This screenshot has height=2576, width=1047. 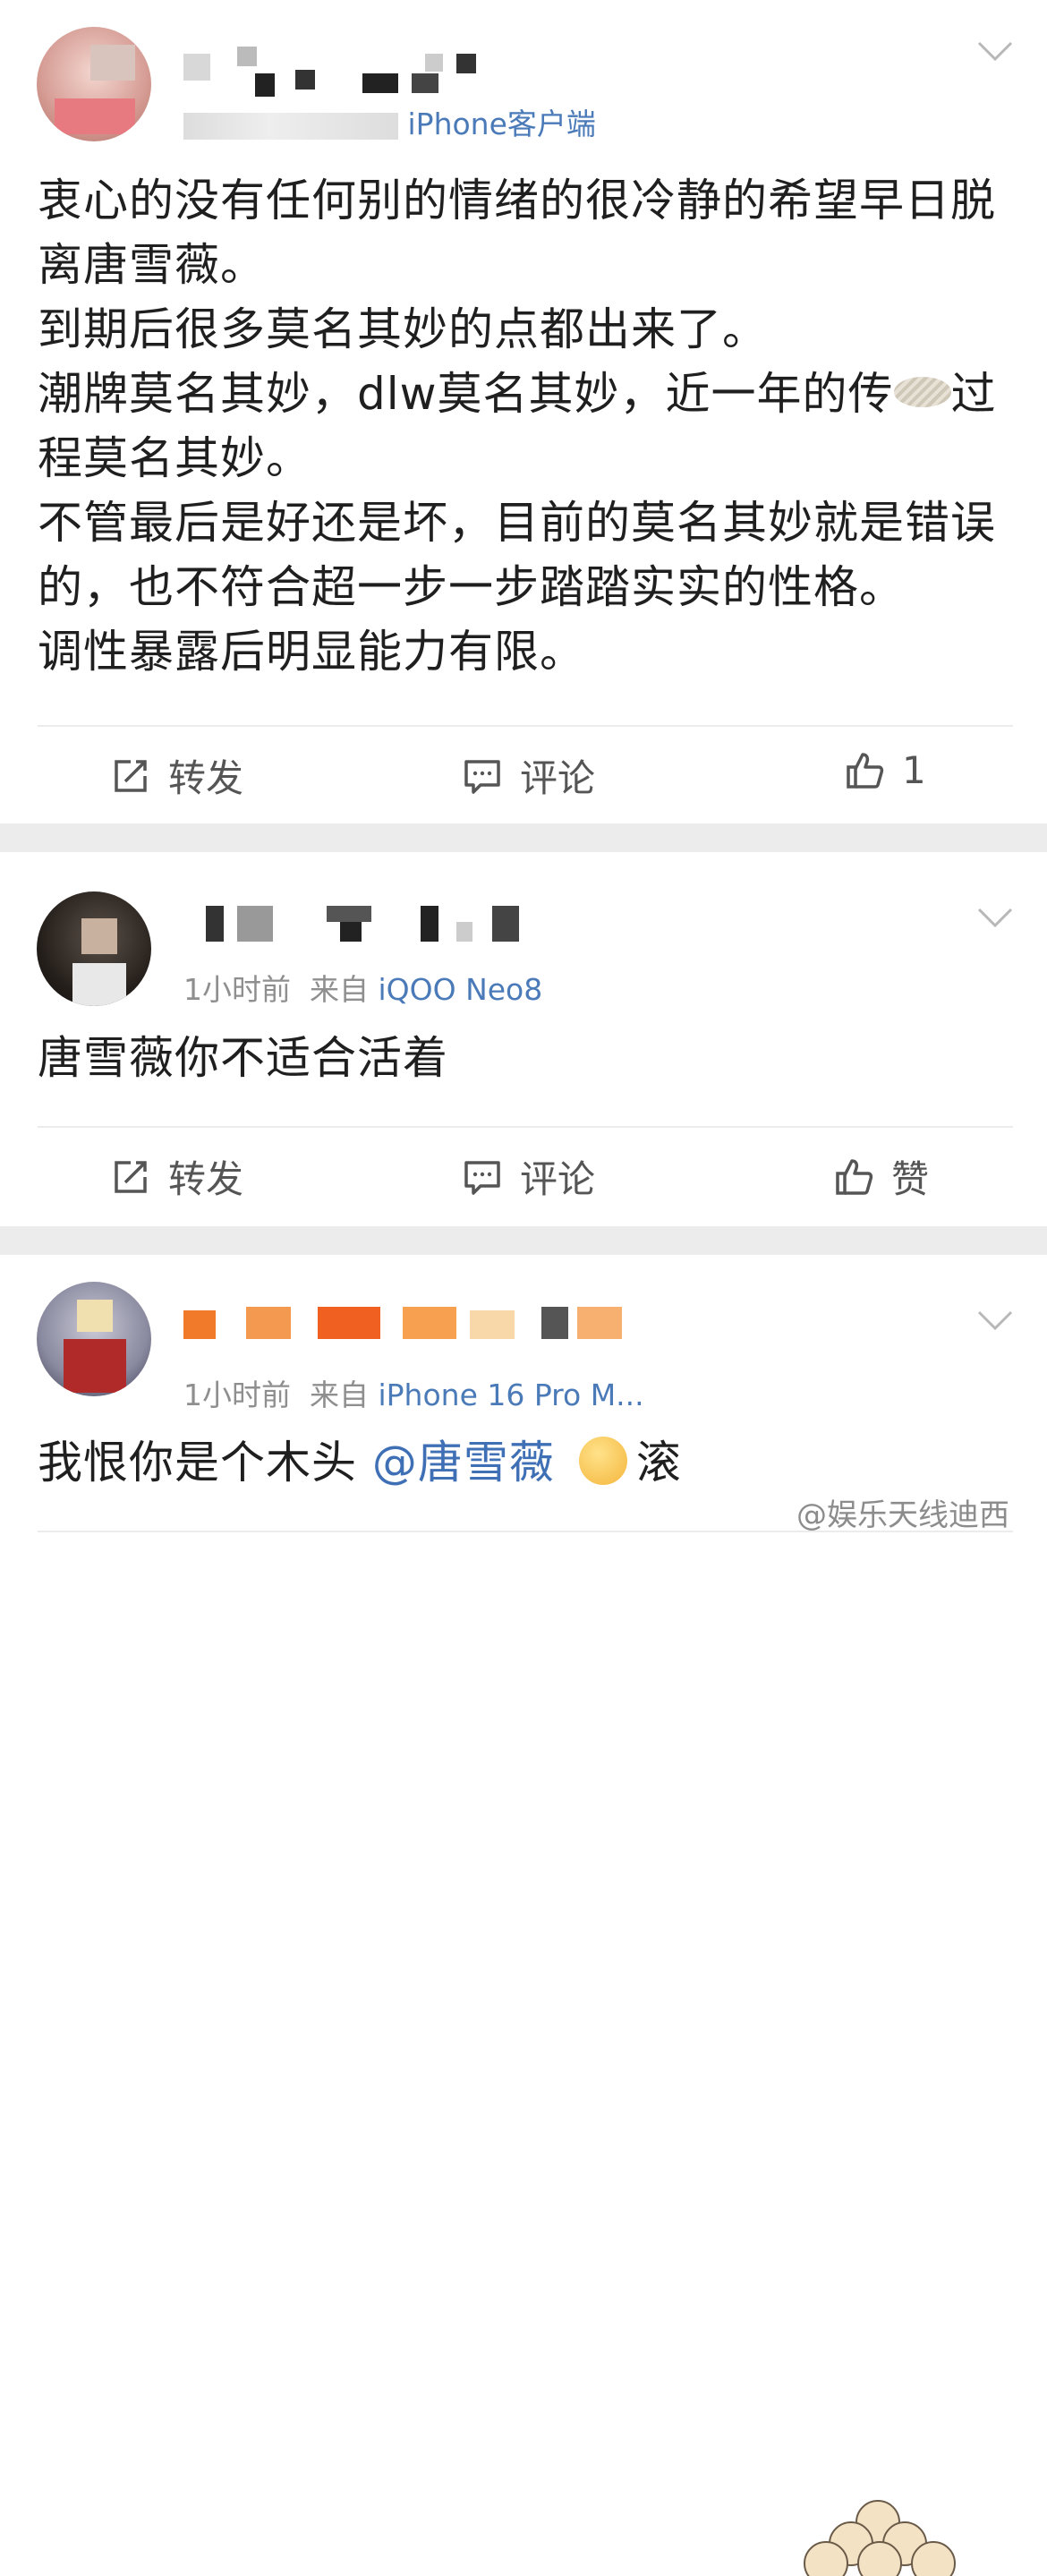 What do you see at coordinates (502, 124) in the screenshot?
I see `post-source: iPhone客户端` at bounding box center [502, 124].